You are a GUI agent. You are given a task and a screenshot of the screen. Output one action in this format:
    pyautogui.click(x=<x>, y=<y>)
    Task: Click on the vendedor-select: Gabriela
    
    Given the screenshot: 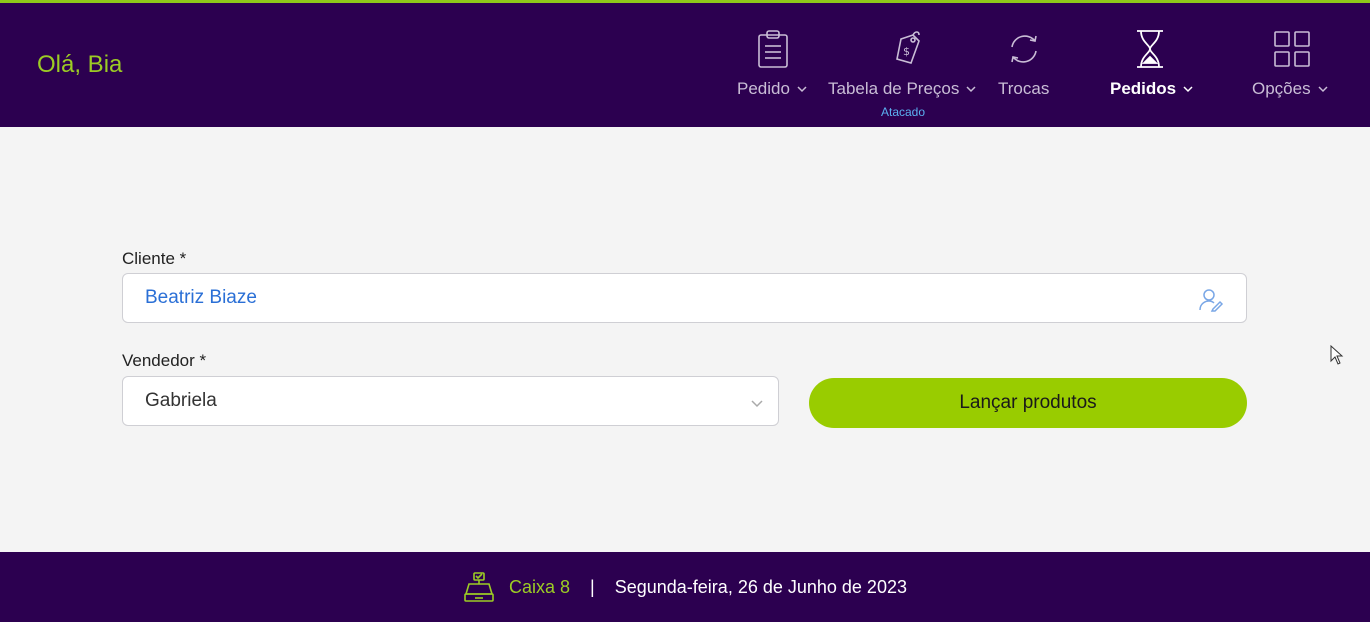 What is the action you would take?
    pyautogui.click(x=450, y=401)
    